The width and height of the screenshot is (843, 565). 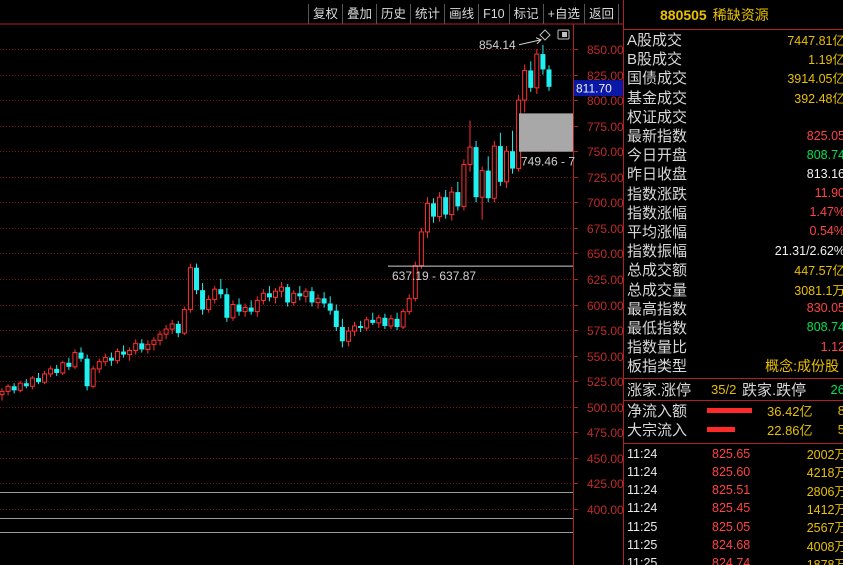 What do you see at coordinates (824, 135) in the screenshot?
I see `stat-value: 825.05` at bounding box center [824, 135].